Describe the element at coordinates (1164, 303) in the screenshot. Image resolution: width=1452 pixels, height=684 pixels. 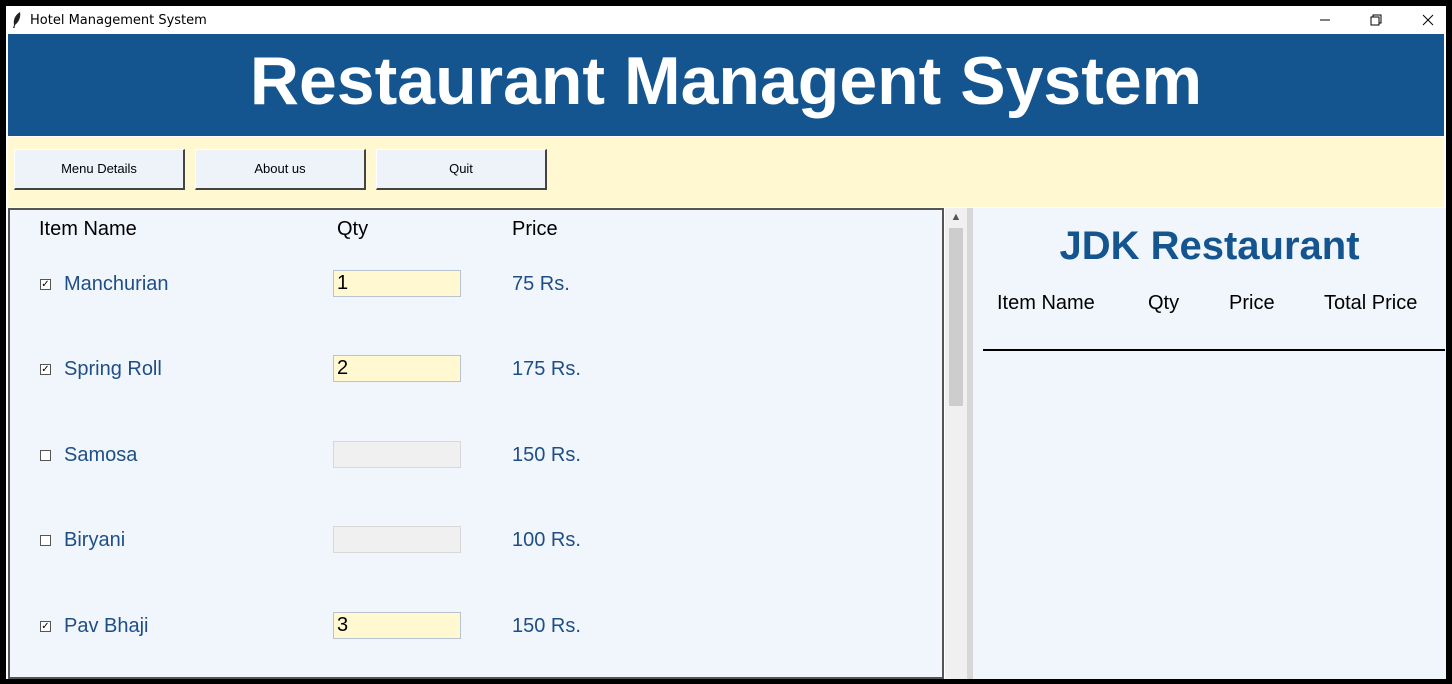
I see `bill-header-qty: Qty` at that location.